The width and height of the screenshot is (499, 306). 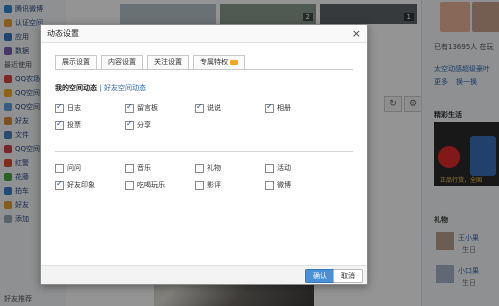 I want to click on feed-type-checkbox: 吃喝玩乐, so click(x=145, y=185).